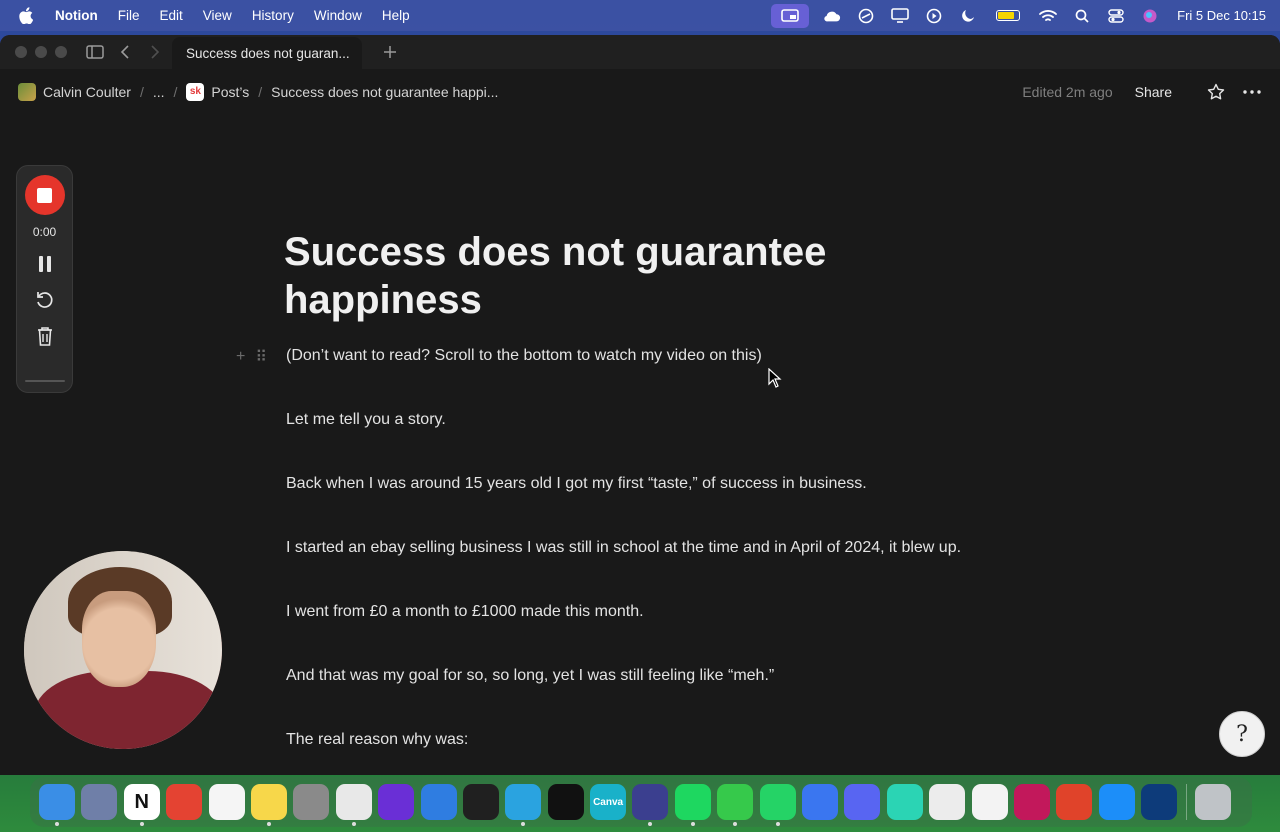  What do you see at coordinates (1031, 802) in the screenshot?
I see `cleanshot-icon` at bounding box center [1031, 802].